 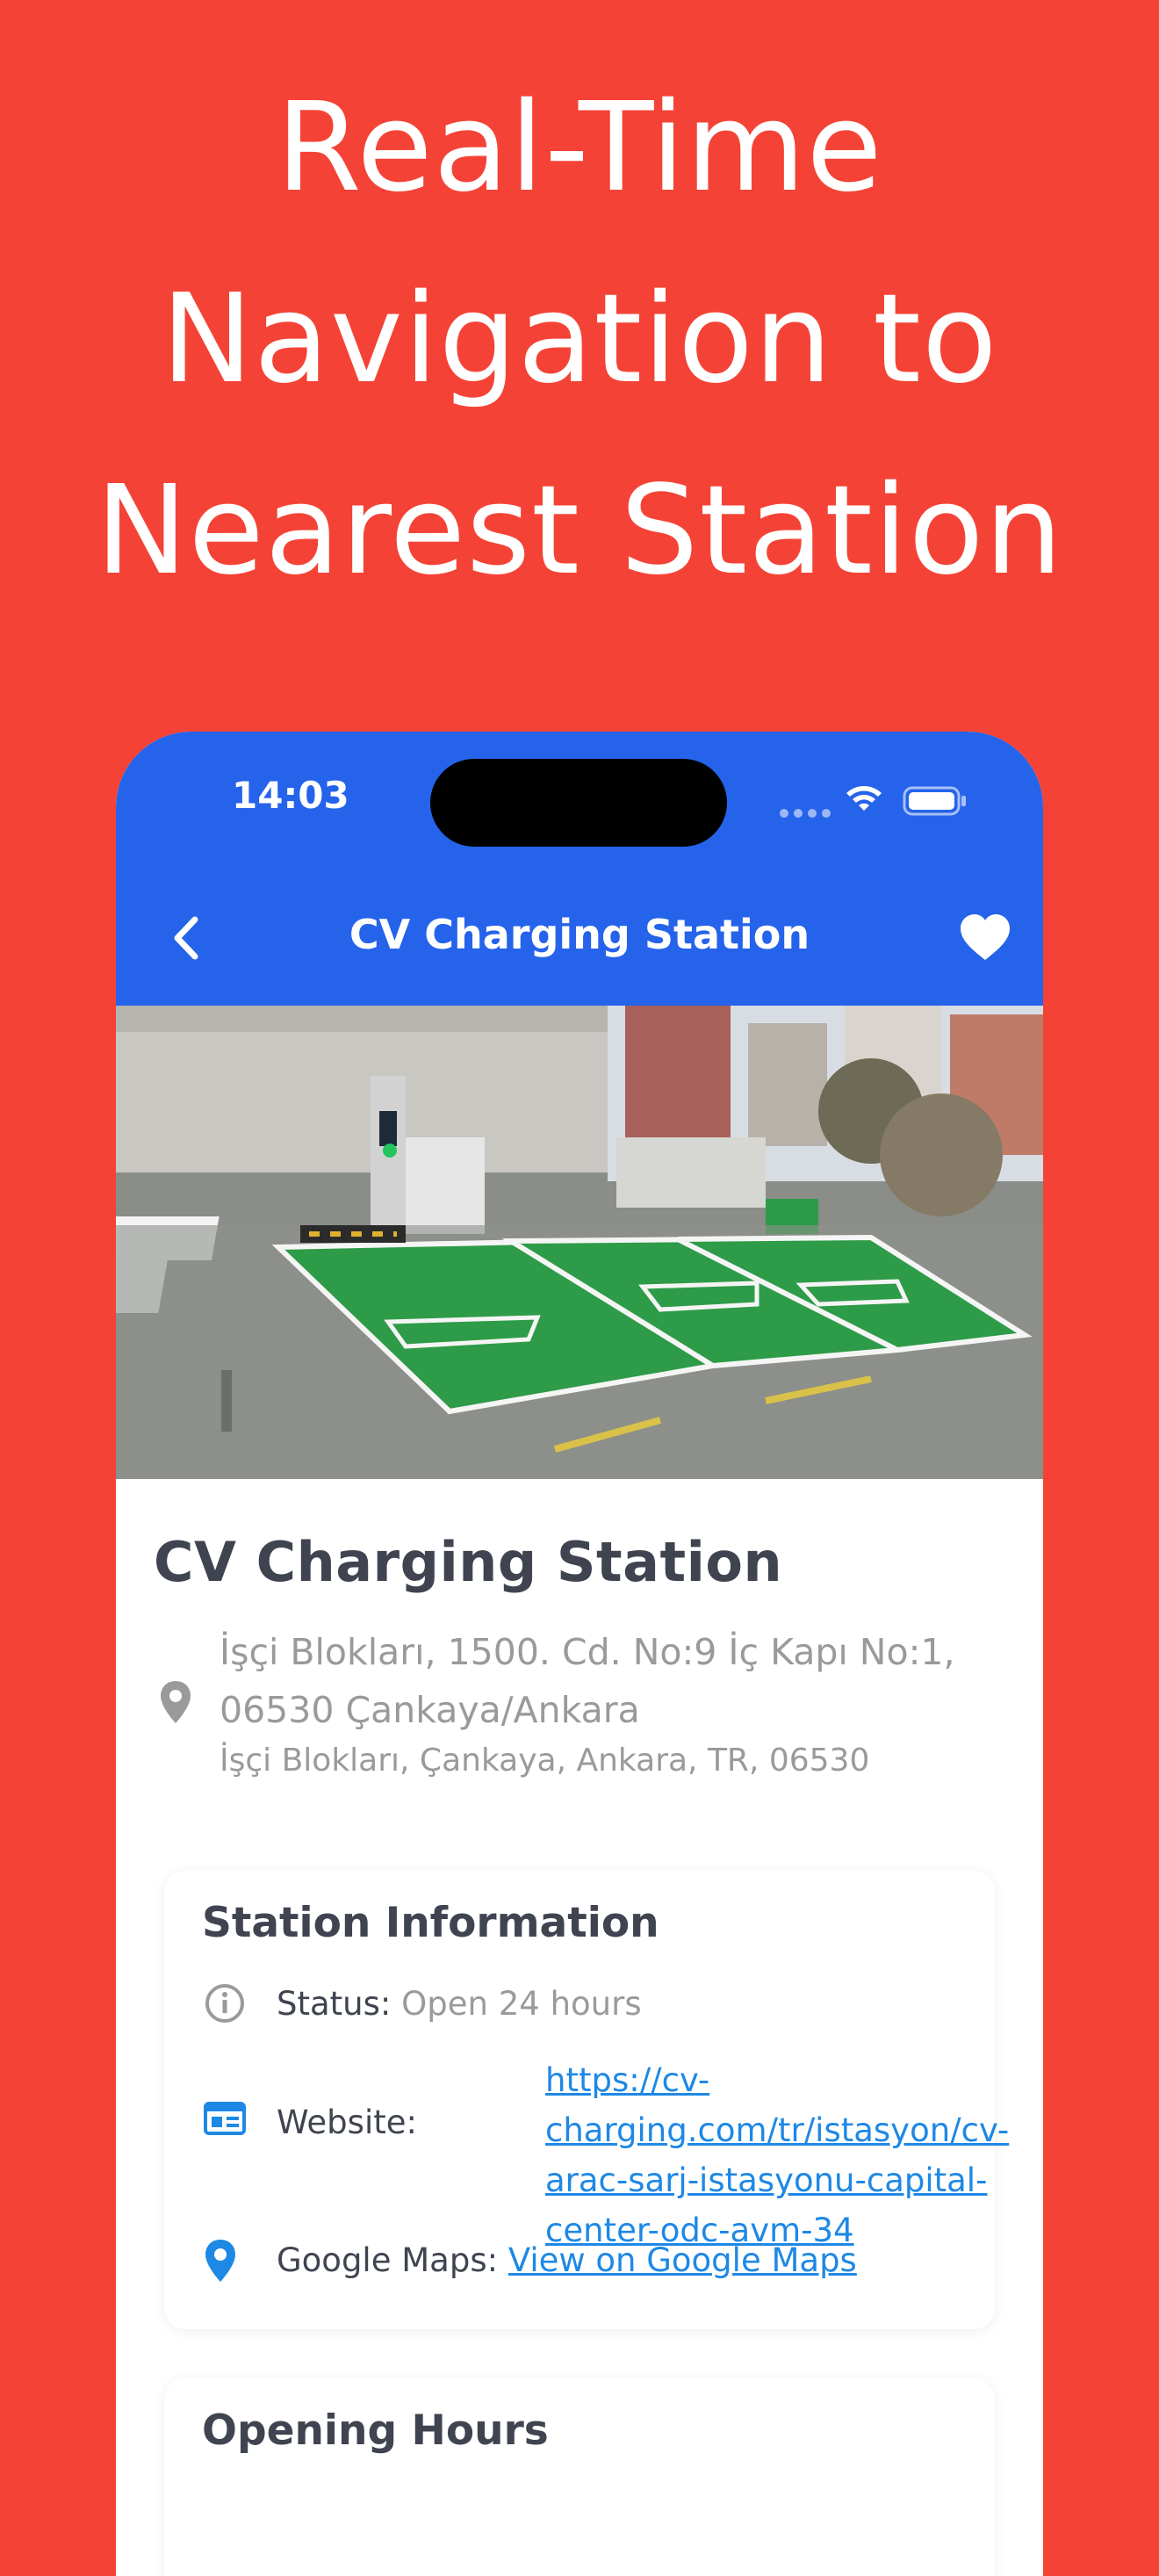 What do you see at coordinates (521, 2004) in the screenshot?
I see `status-value: Open 24 hours` at bounding box center [521, 2004].